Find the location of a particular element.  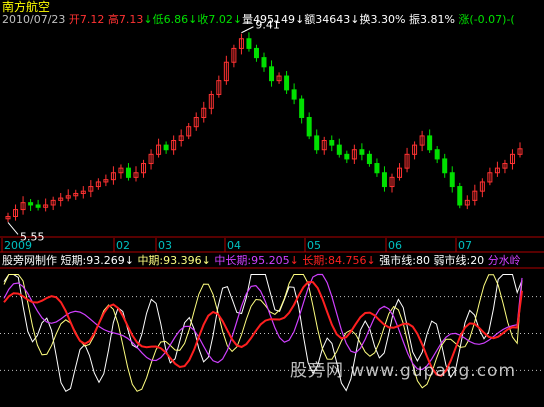

time-label: 05 is located at coordinates (314, 245).